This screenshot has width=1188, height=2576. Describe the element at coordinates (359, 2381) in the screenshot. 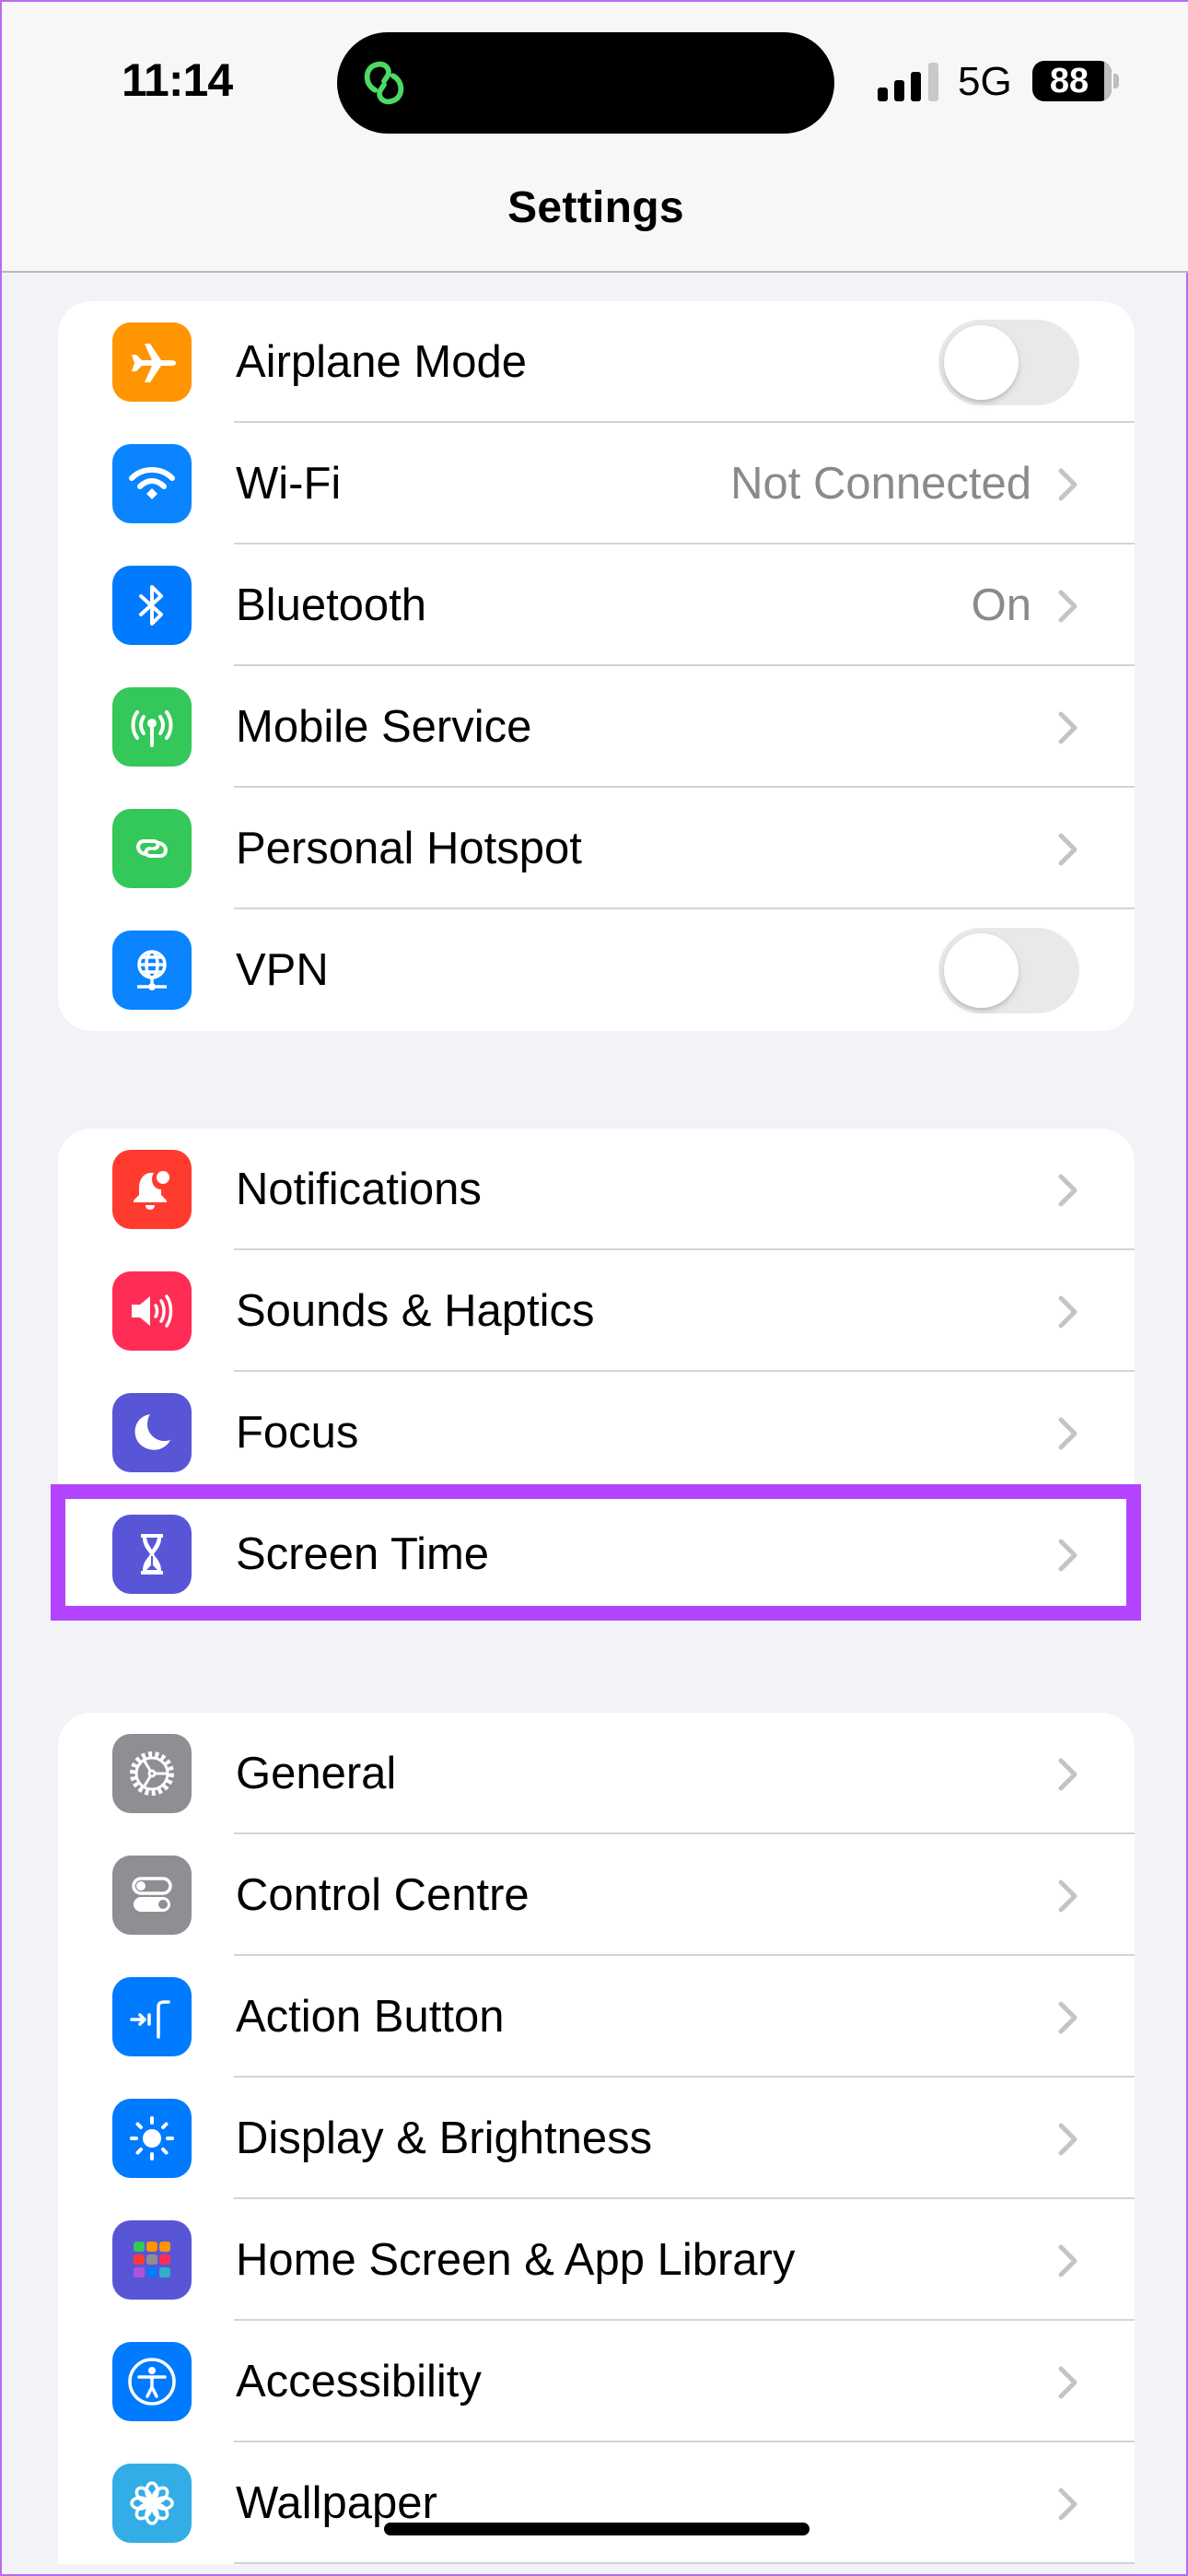

I see `row-label: Accessibility` at that location.